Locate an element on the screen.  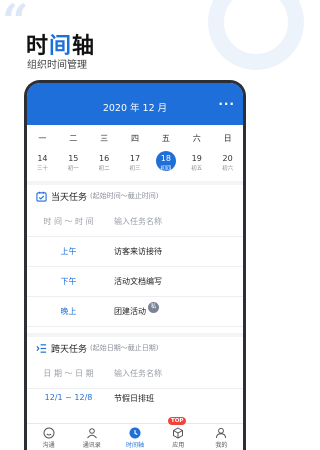
cross-day-tasks-header: 跨天任务 (起始日期～截止日期) is located at coordinates (135, 348).